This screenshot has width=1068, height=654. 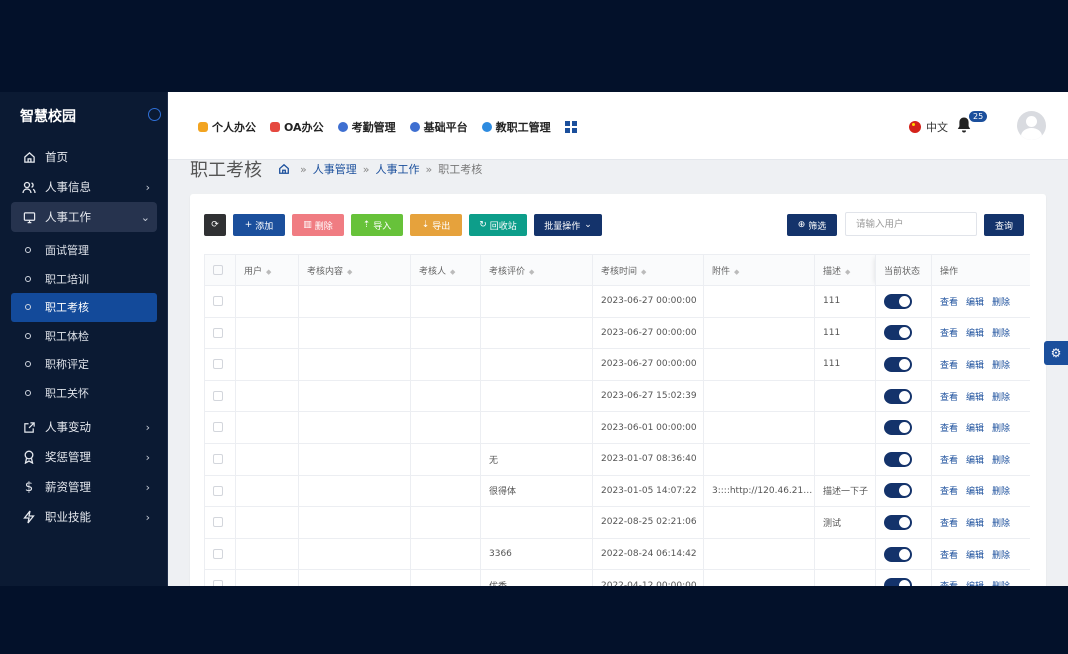 I want to click on batch-actions-dropdown: 批量操作 ⌄, so click(x=568, y=225).